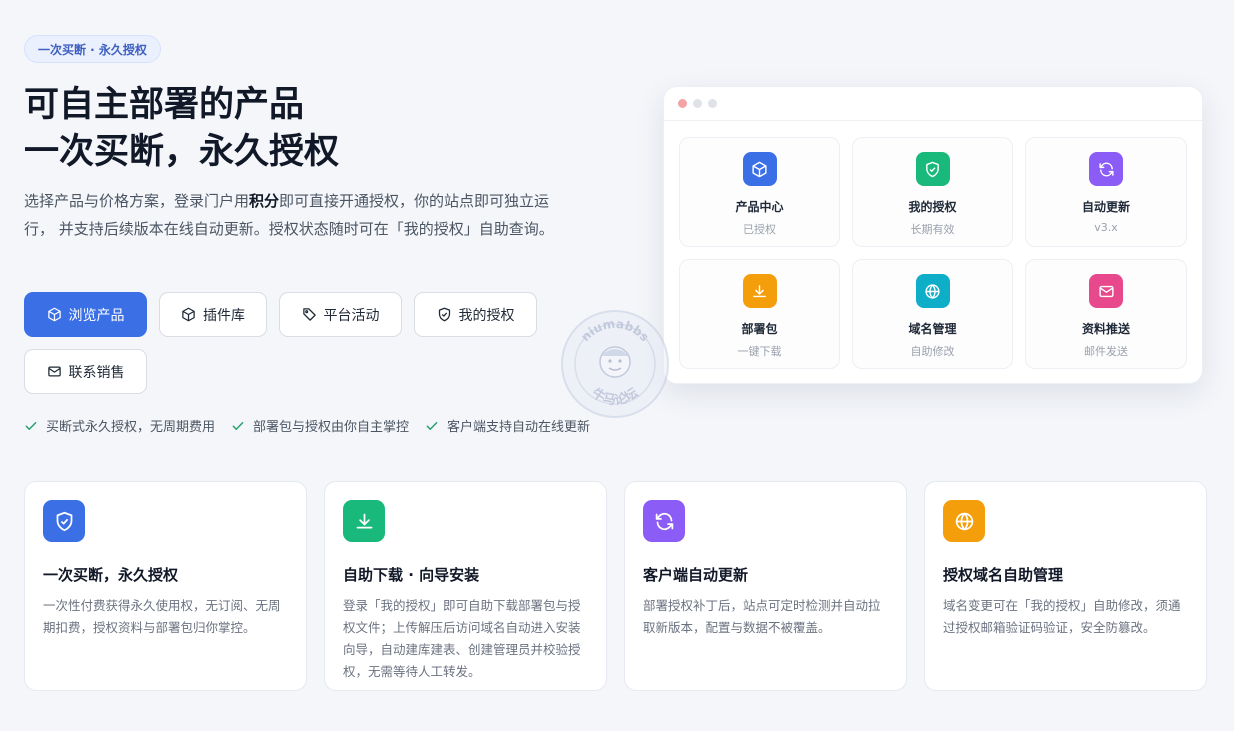  What do you see at coordinates (932, 329) in the screenshot?
I see `tile-name: 域名管理` at bounding box center [932, 329].